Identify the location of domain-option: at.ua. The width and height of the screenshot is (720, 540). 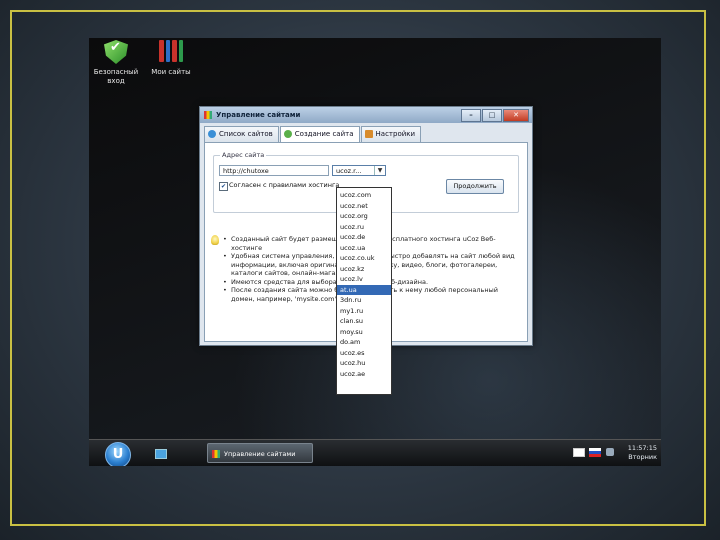
(364, 289).